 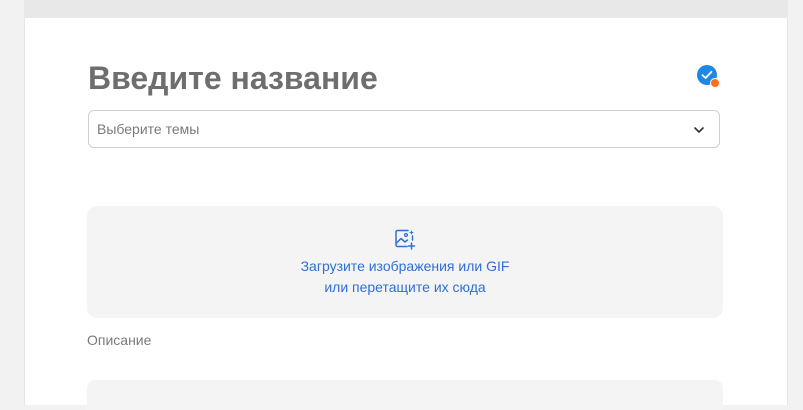 I want to click on topics-select-placeholder: Выберите темы, so click(x=148, y=129).